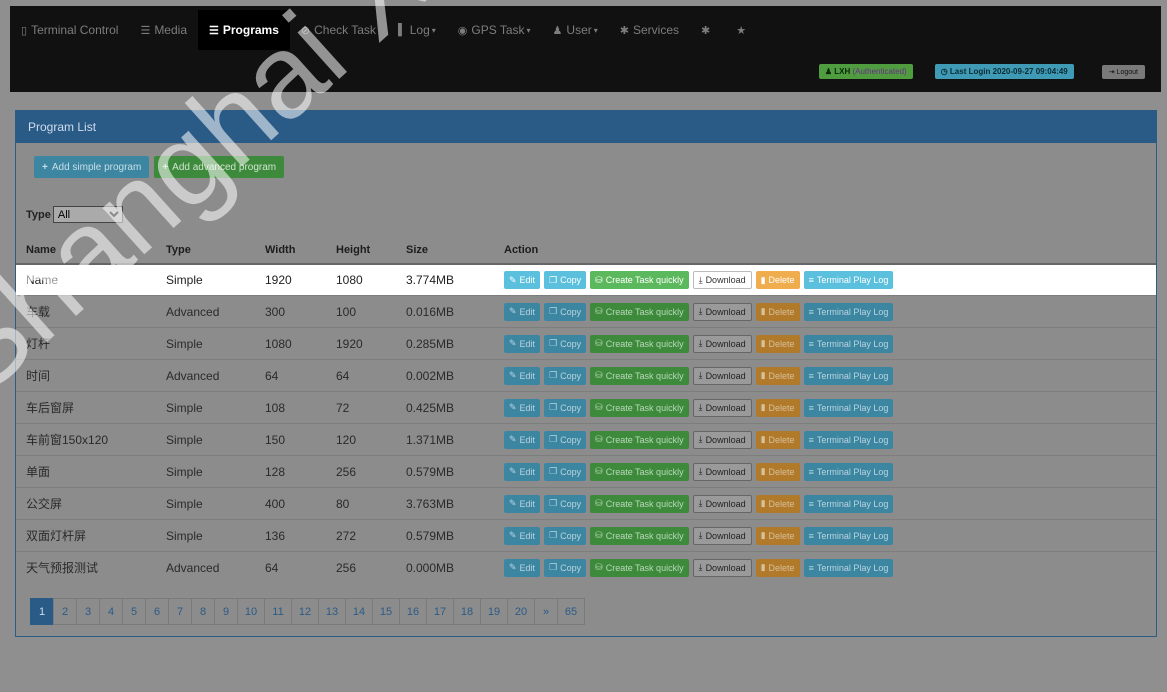  Describe the element at coordinates (865, 71) in the screenshot. I see `user-badge: ♟ LXH (Authenticated)` at that location.